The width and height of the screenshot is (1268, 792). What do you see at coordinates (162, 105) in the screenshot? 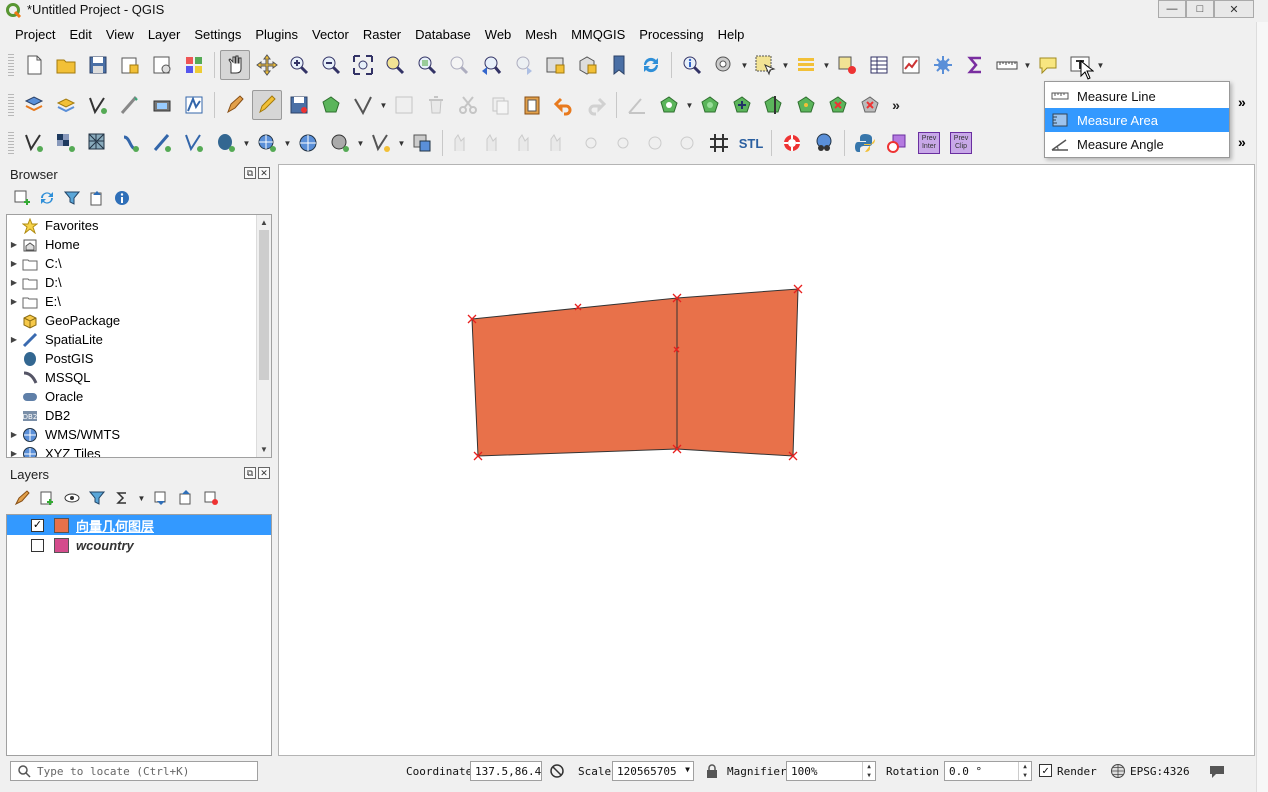
I see `gps-digitize-icon` at bounding box center [162, 105].